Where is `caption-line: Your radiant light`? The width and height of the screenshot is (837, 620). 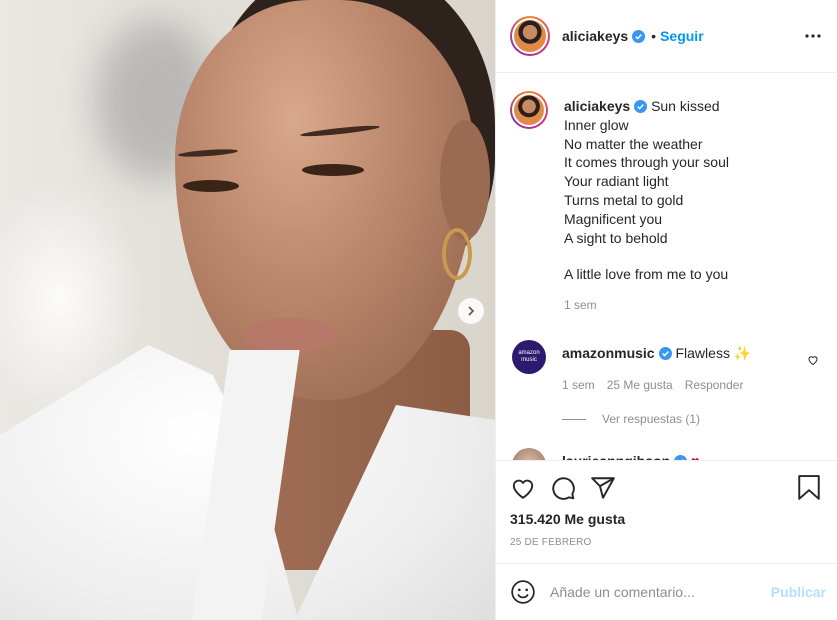
caption-line: Your radiant light is located at coordinates (616, 181).